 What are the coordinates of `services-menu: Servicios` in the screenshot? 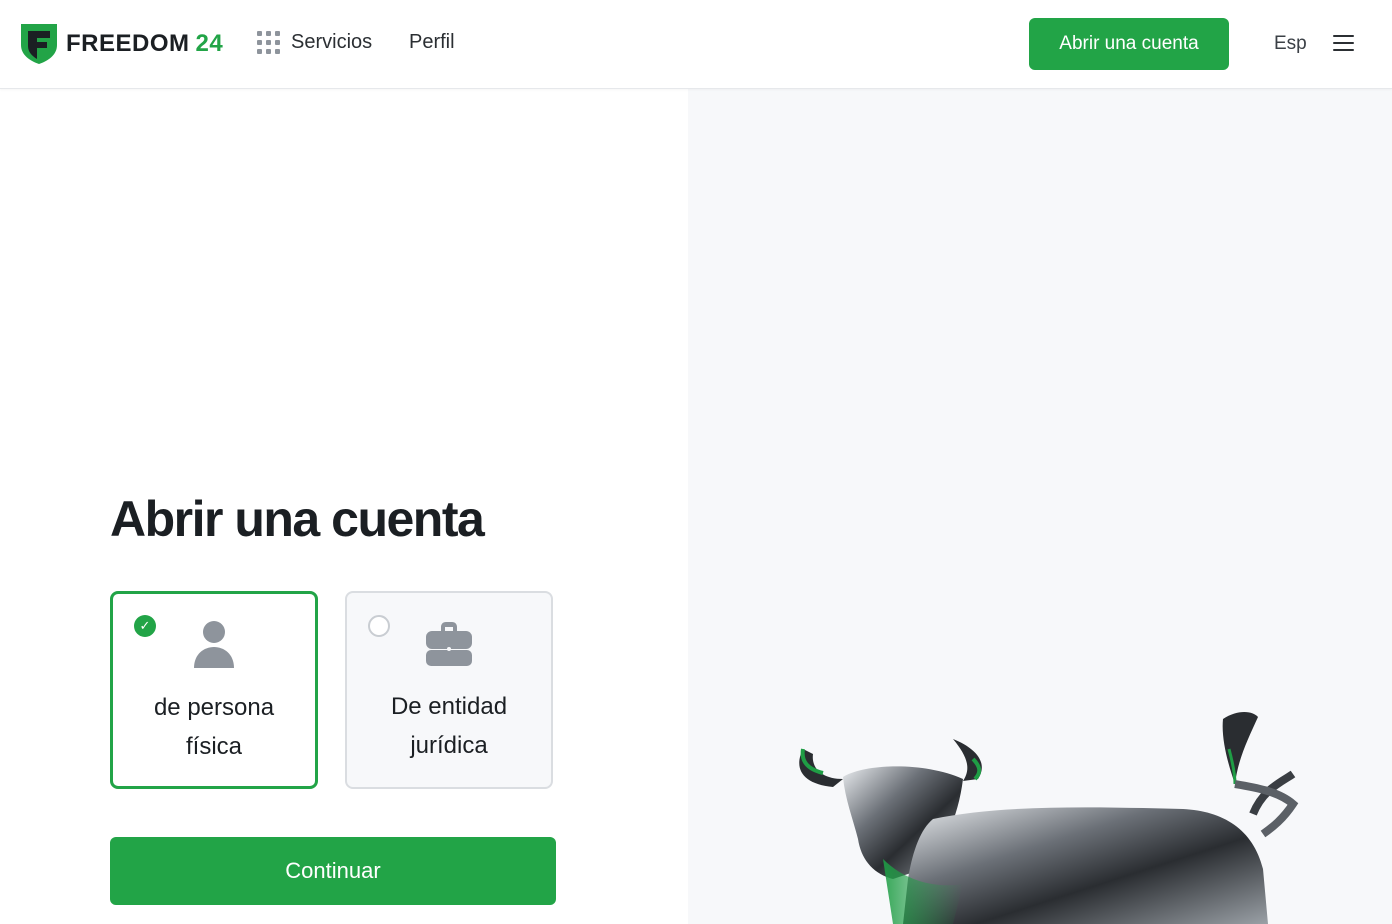 It's located at (314, 42).